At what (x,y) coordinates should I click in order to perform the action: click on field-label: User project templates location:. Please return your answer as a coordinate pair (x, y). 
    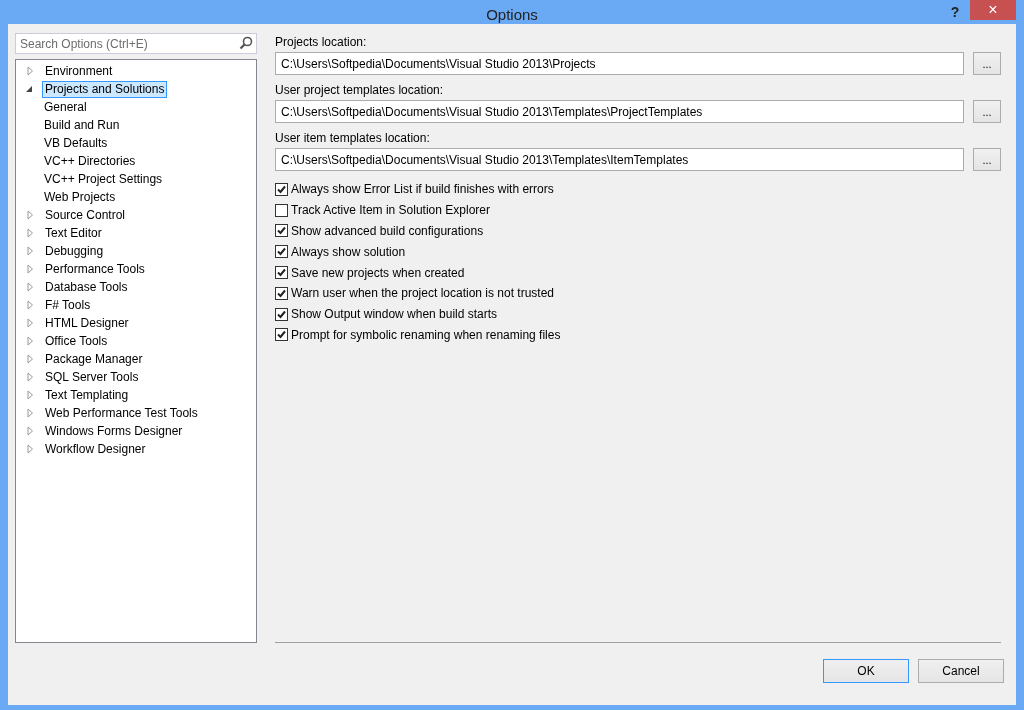
    Looking at the image, I should click on (360, 90).